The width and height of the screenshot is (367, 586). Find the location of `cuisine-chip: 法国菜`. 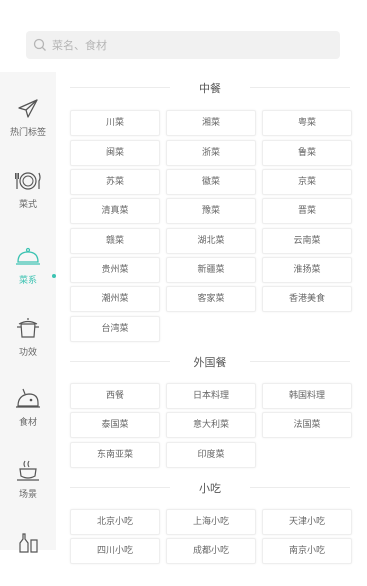

cuisine-chip: 法国菜 is located at coordinates (307, 425).